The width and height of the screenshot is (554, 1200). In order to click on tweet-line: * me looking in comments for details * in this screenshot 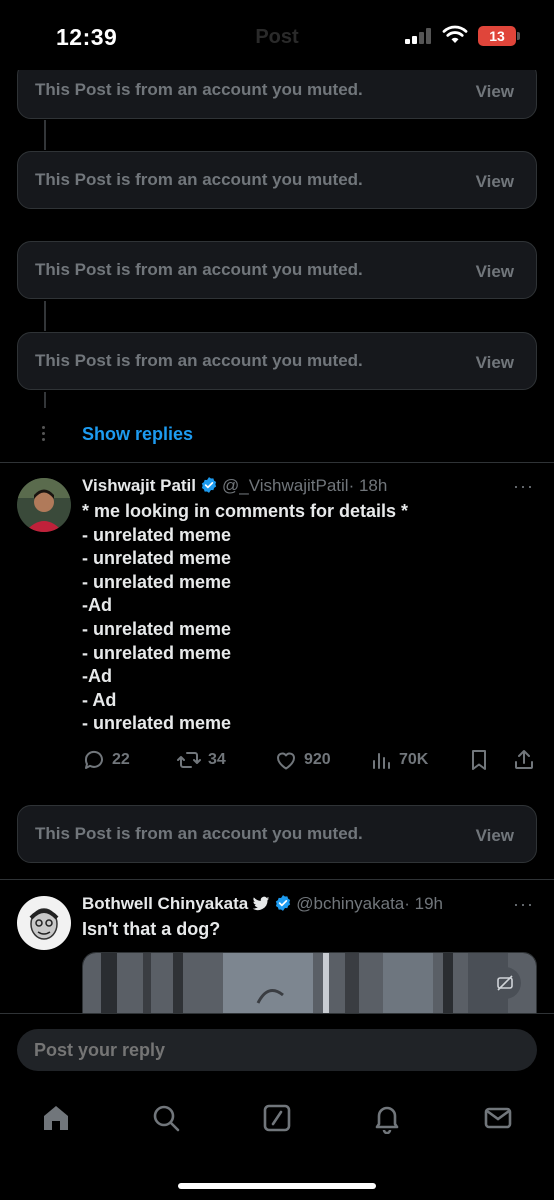, I will do `click(245, 511)`.